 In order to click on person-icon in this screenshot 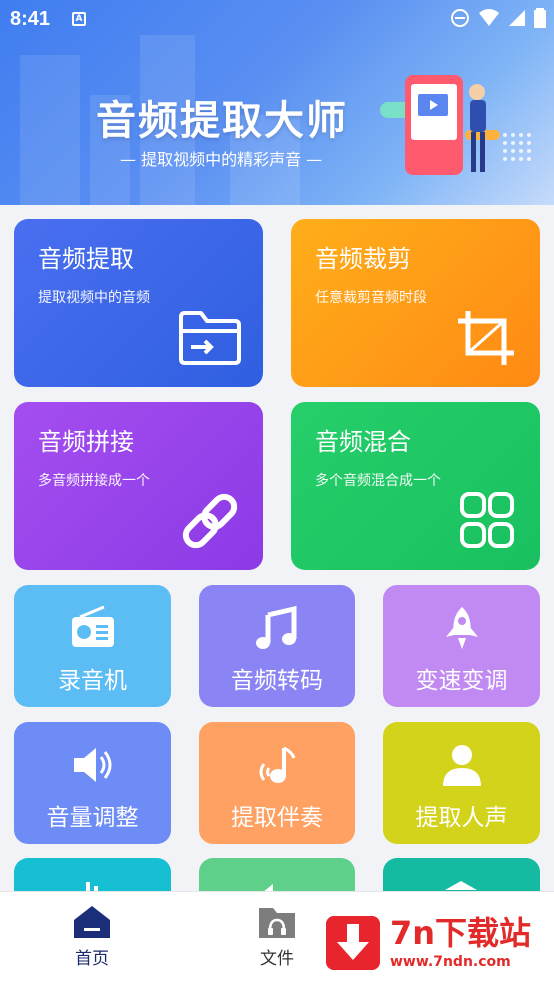, I will do `click(461, 765)`.